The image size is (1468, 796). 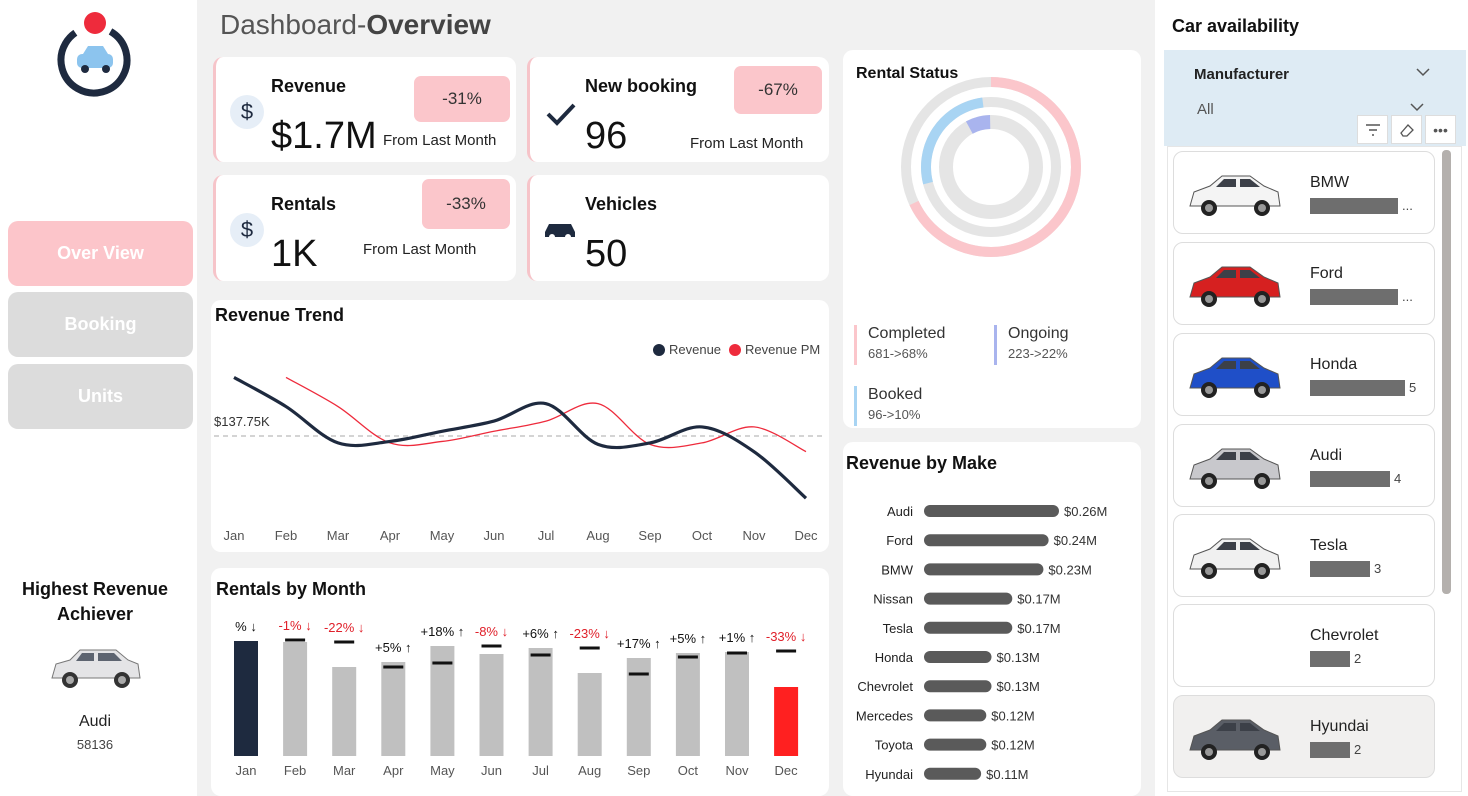 What do you see at coordinates (1378, 568) in the screenshot?
I see `availability-count: 3` at bounding box center [1378, 568].